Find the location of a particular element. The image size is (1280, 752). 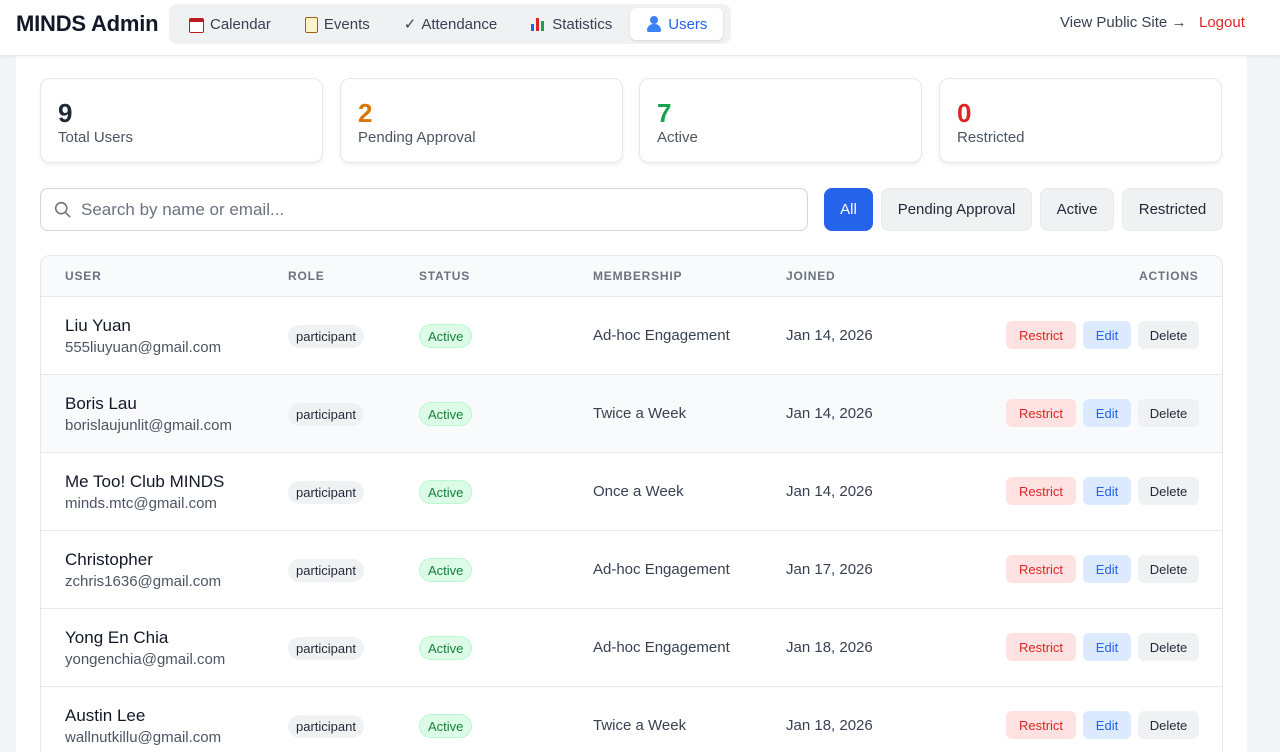

filter-active-button: Active is located at coordinates (1077, 209).